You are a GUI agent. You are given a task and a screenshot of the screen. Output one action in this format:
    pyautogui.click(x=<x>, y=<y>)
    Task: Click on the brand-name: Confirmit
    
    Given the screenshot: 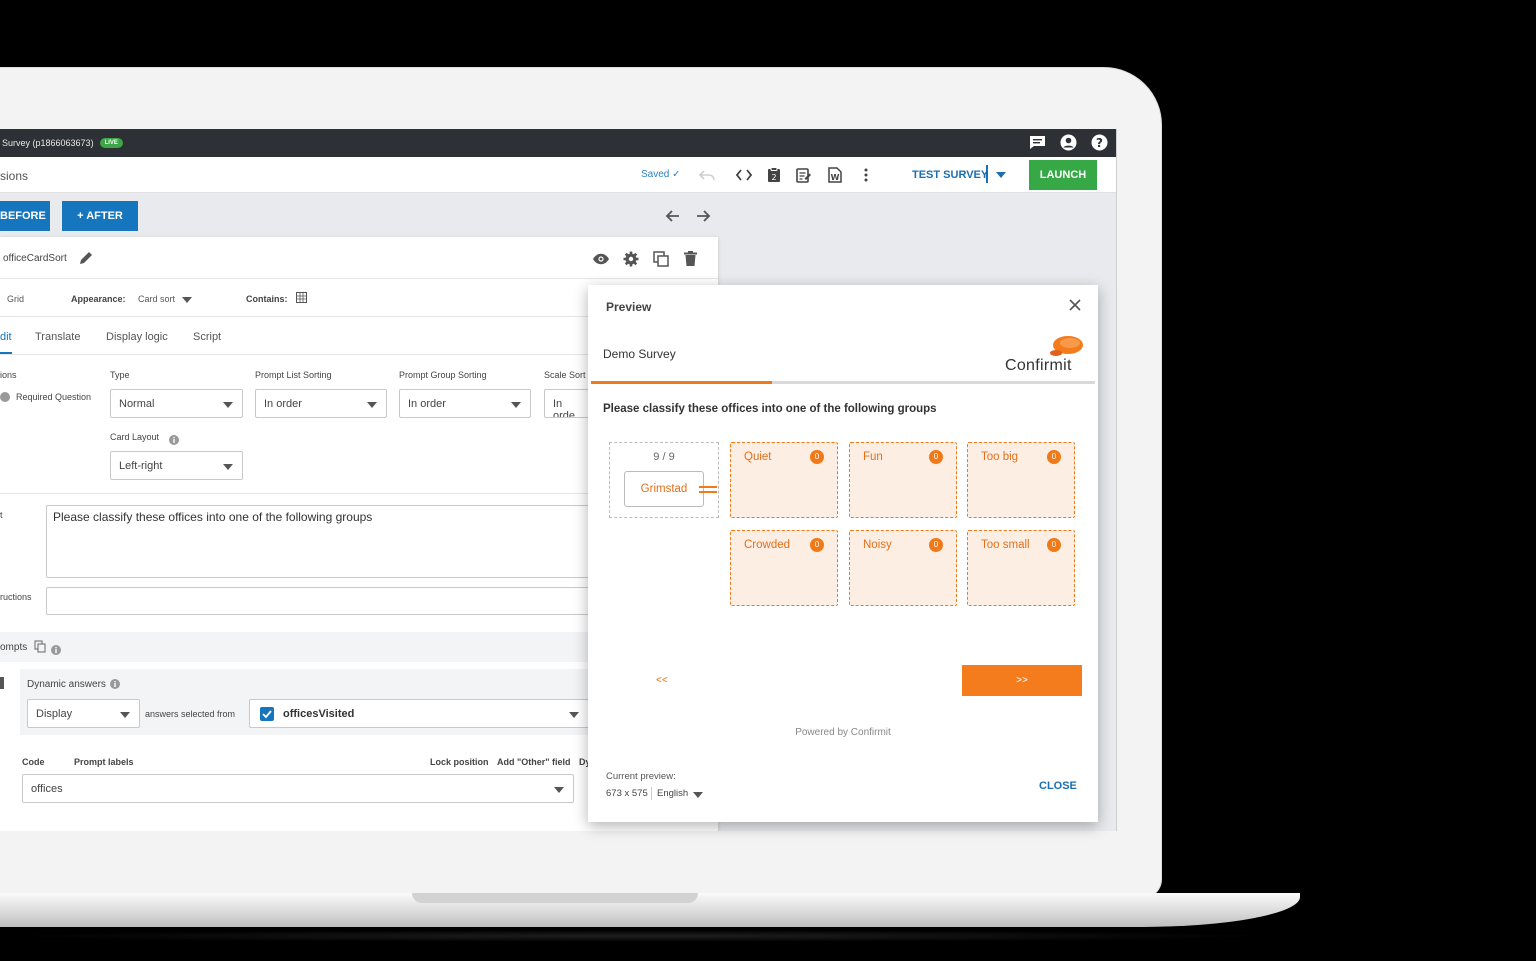 What is the action you would take?
    pyautogui.click(x=1038, y=365)
    